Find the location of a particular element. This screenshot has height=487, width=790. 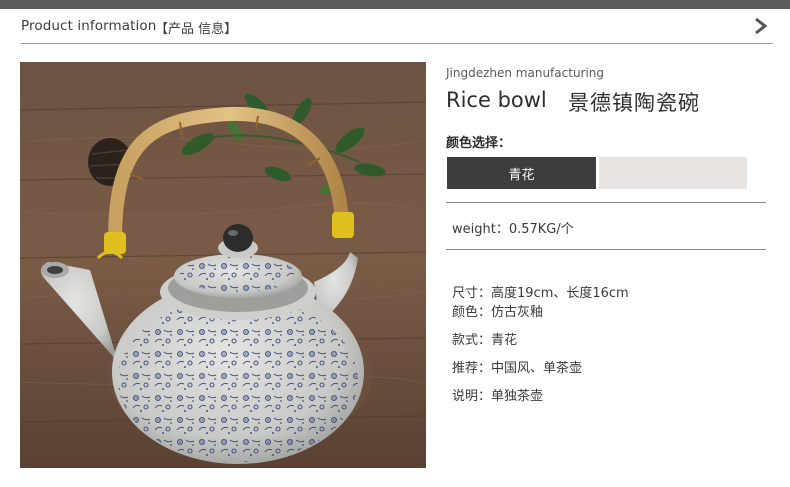

spec-note: 说明：单独茶壶 is located at coordinates (498, 396).